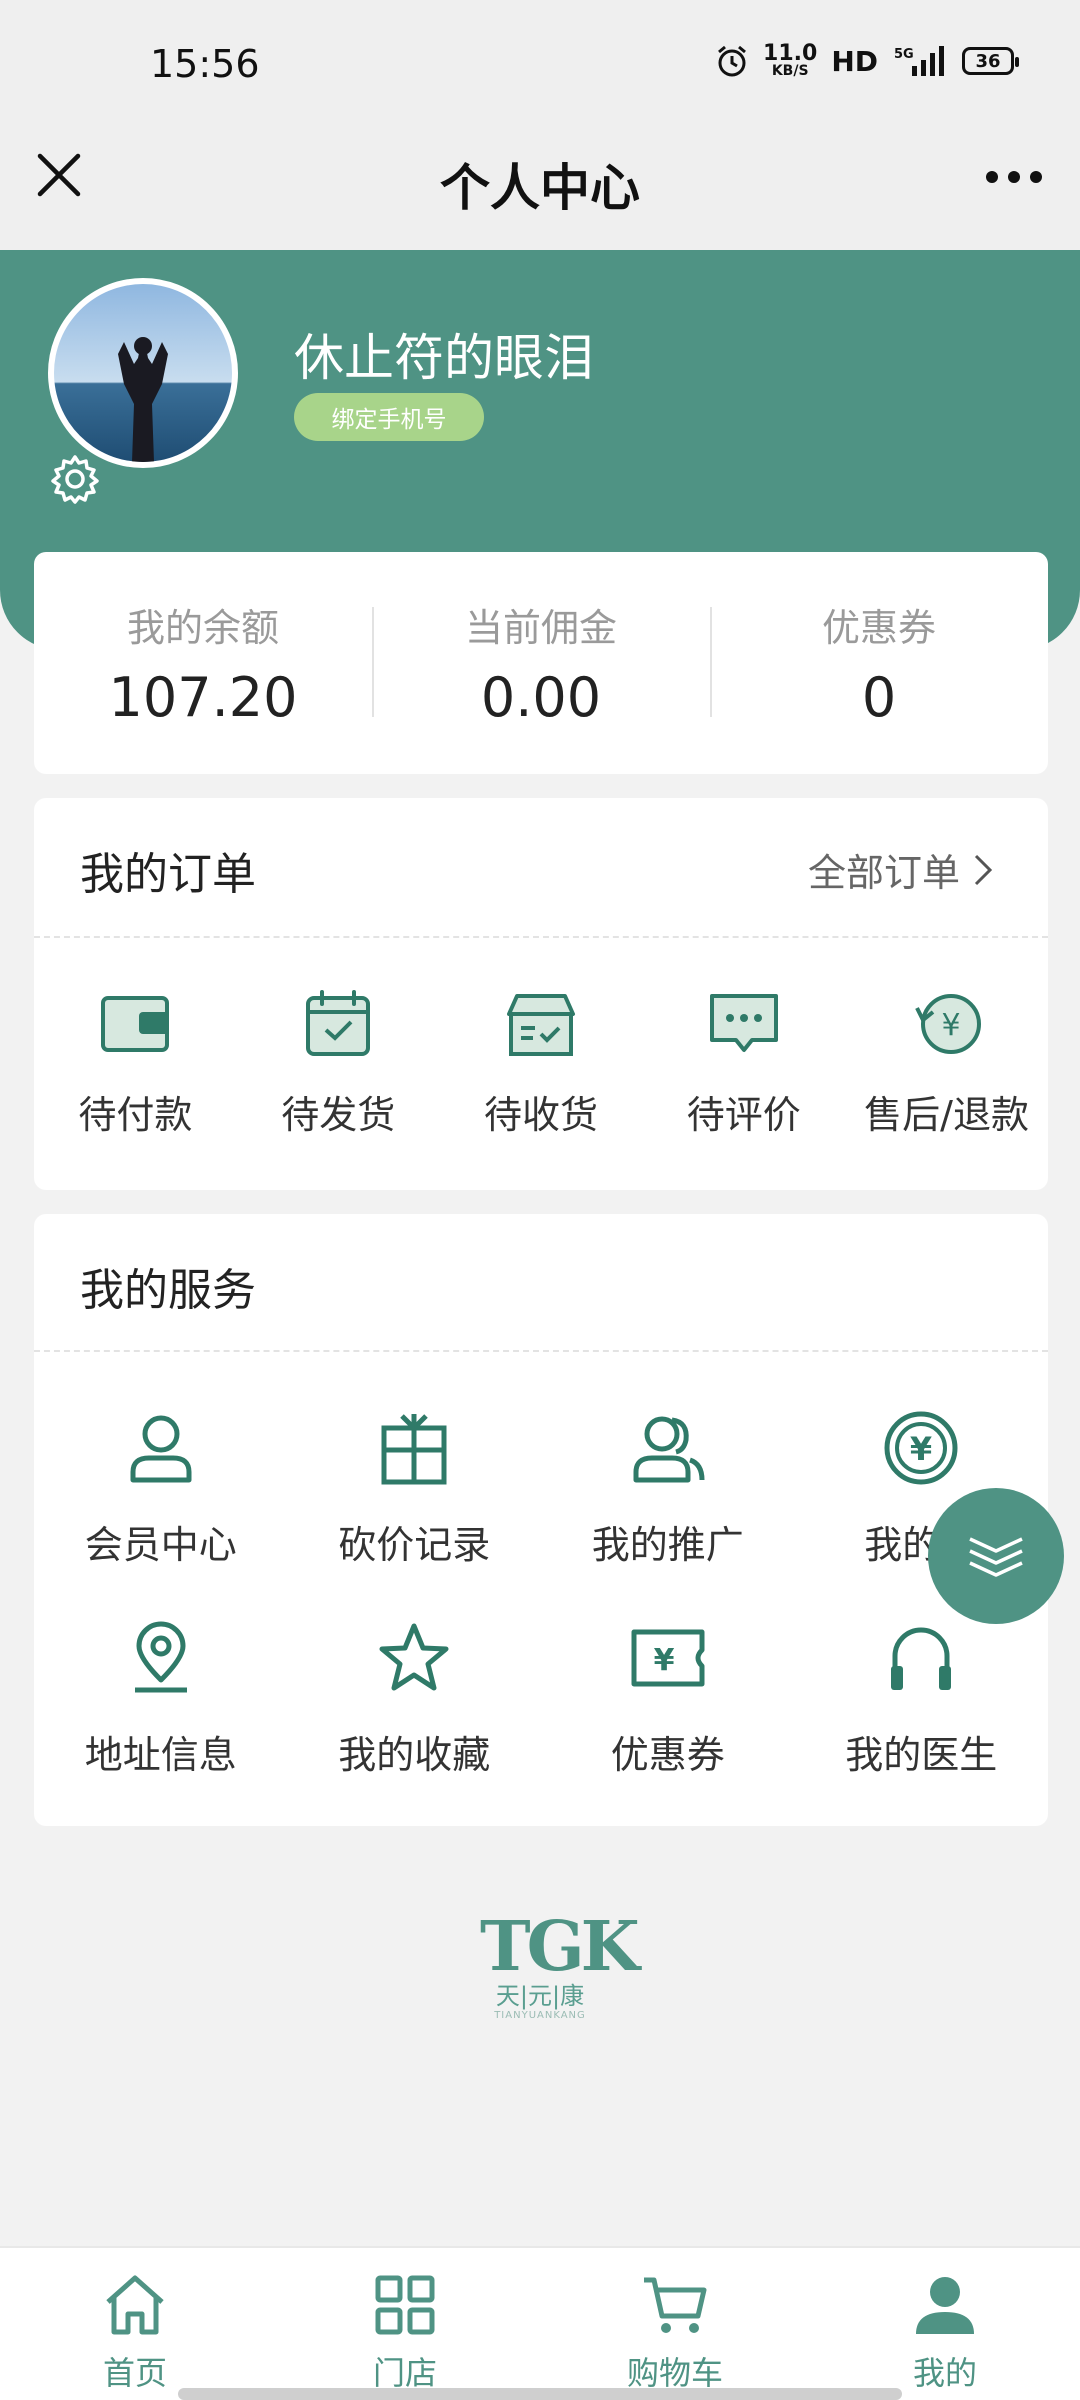 This screenshot has width=1080, height=2400. What do you see at coordinates (414, 1755) in the screenshot?
I see `service-label: 我的收藏` at bounding box center [414, 1755].